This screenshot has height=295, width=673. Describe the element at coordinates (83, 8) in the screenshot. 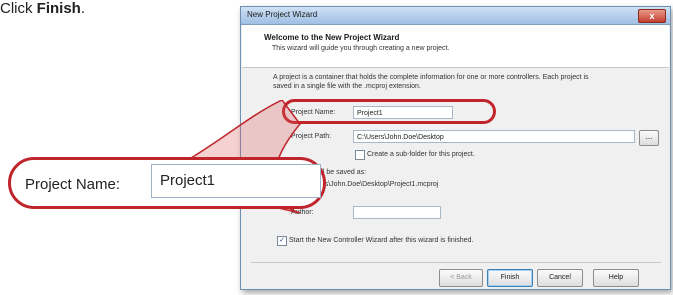

I see `instruction-suffix: .` at that location.